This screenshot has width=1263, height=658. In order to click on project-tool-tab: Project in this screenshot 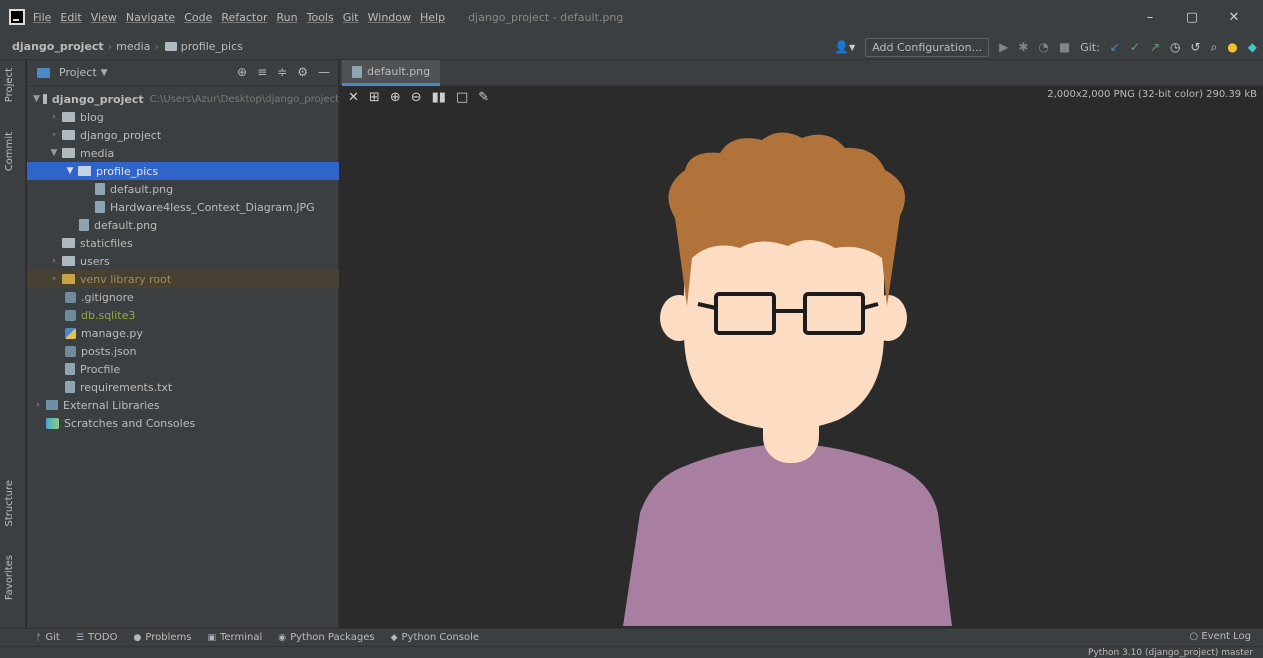, I will do `click(9, 85)`.